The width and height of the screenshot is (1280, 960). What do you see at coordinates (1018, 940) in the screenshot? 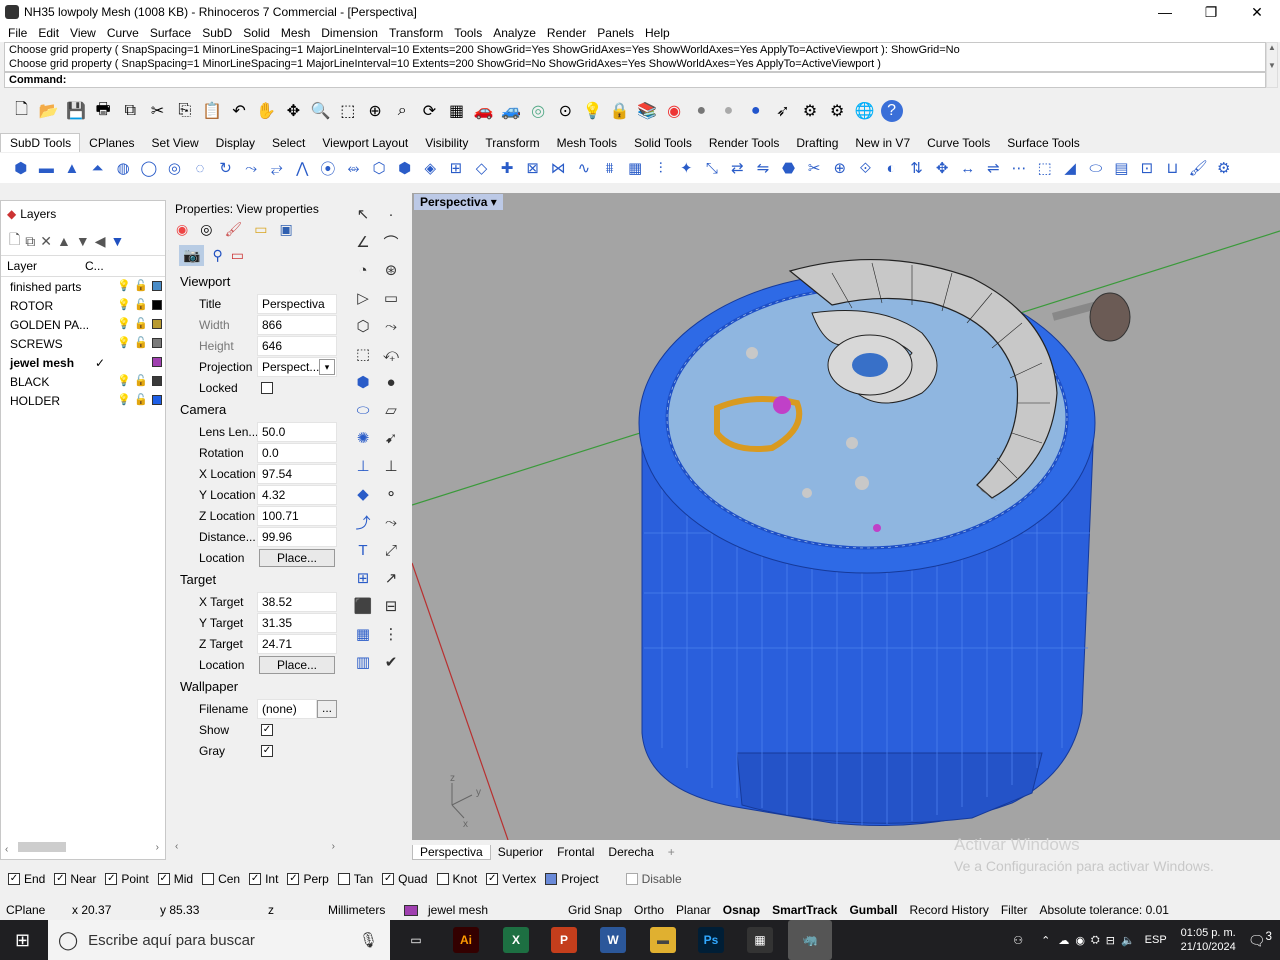
I see `people-icon: ⚇` at bounding box center [1018, 940].